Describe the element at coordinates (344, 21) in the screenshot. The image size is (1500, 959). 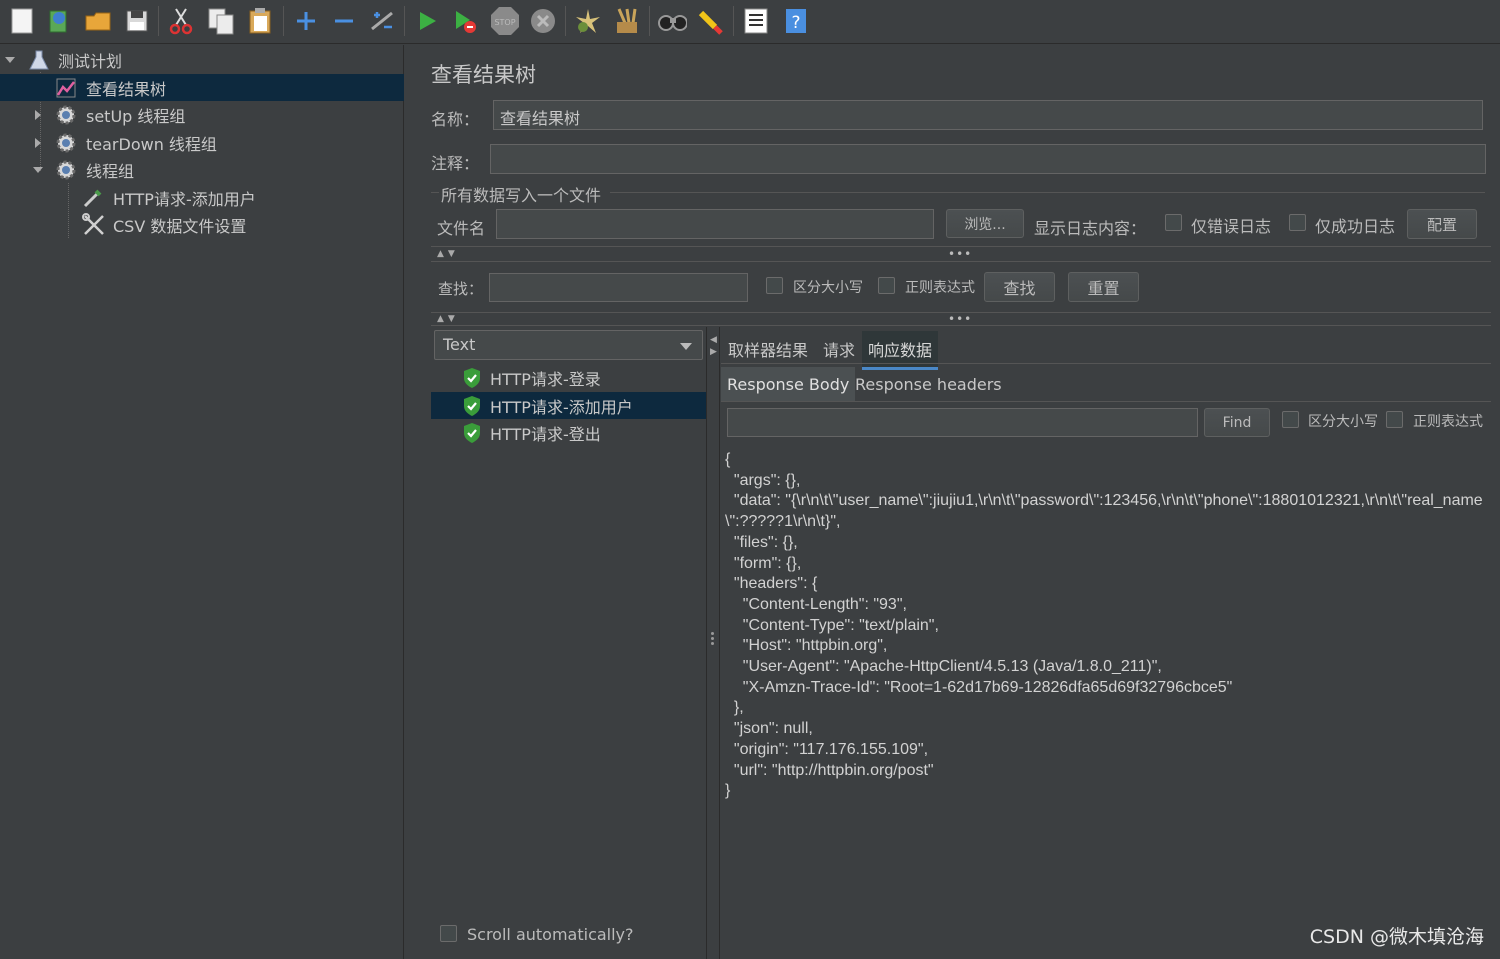
I see `collapse-icon` at that location.